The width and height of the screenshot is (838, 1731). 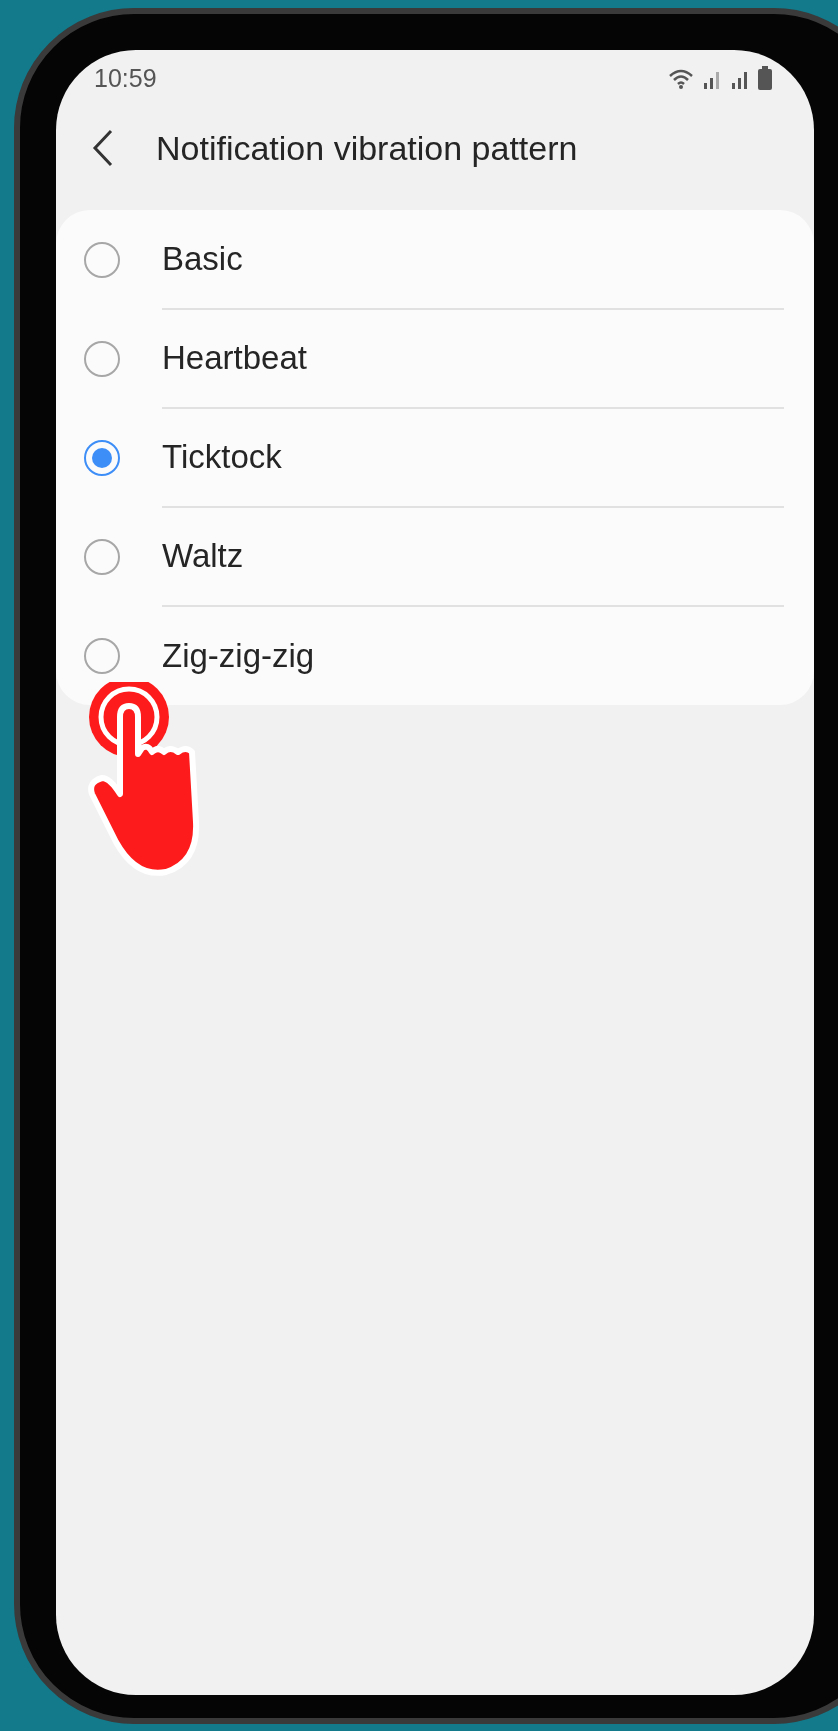 I want to click on back-icon, so click(x=103, y=148).